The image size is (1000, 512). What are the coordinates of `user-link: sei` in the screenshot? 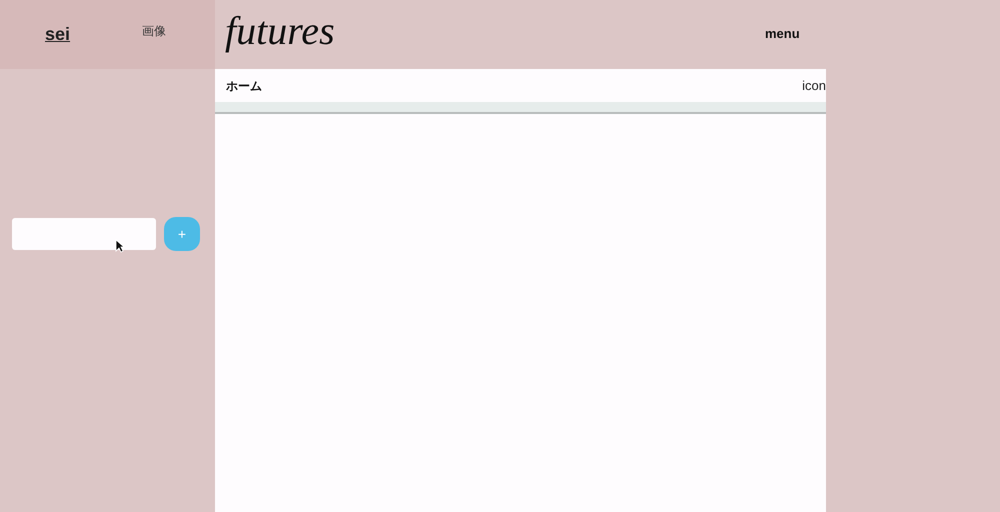 It's located at (57, 34).